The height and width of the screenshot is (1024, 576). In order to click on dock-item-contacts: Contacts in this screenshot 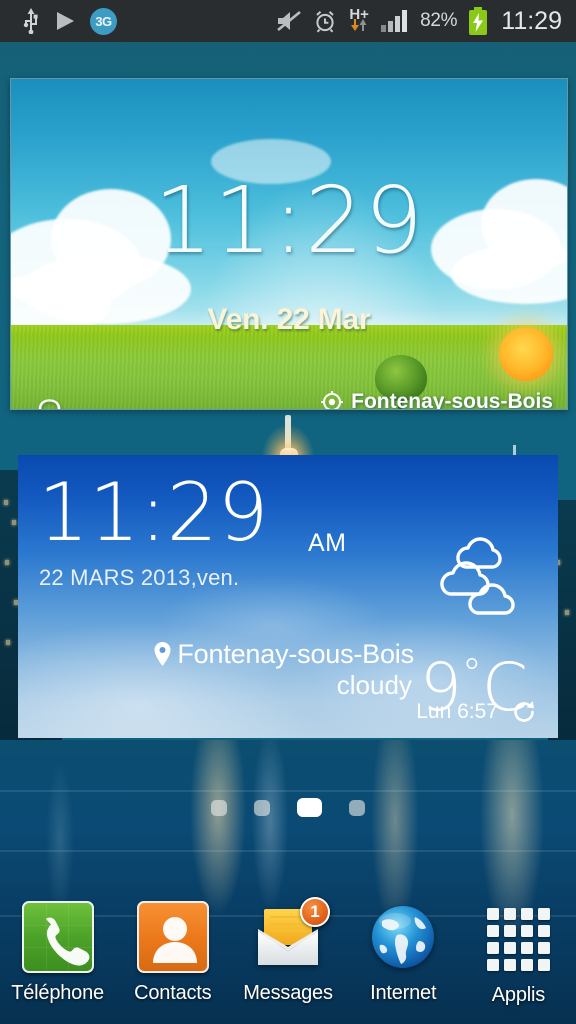, I will do `click(172, 956)`.